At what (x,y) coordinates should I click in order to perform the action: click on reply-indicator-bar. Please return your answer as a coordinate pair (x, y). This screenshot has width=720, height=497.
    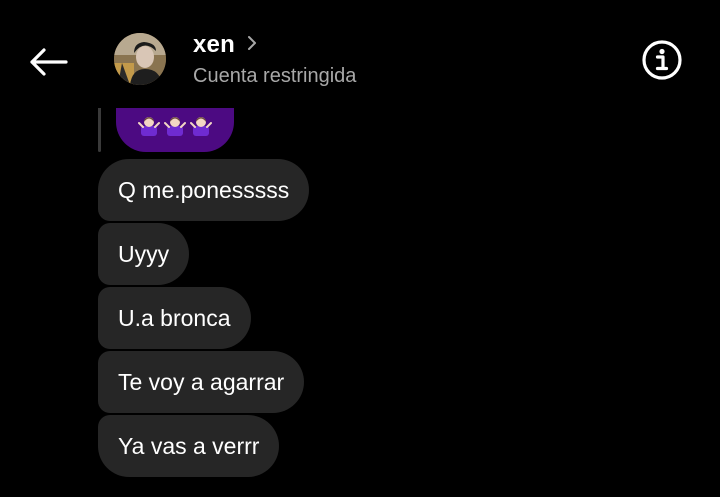
    Looking at the image, I should click on (99, 129).